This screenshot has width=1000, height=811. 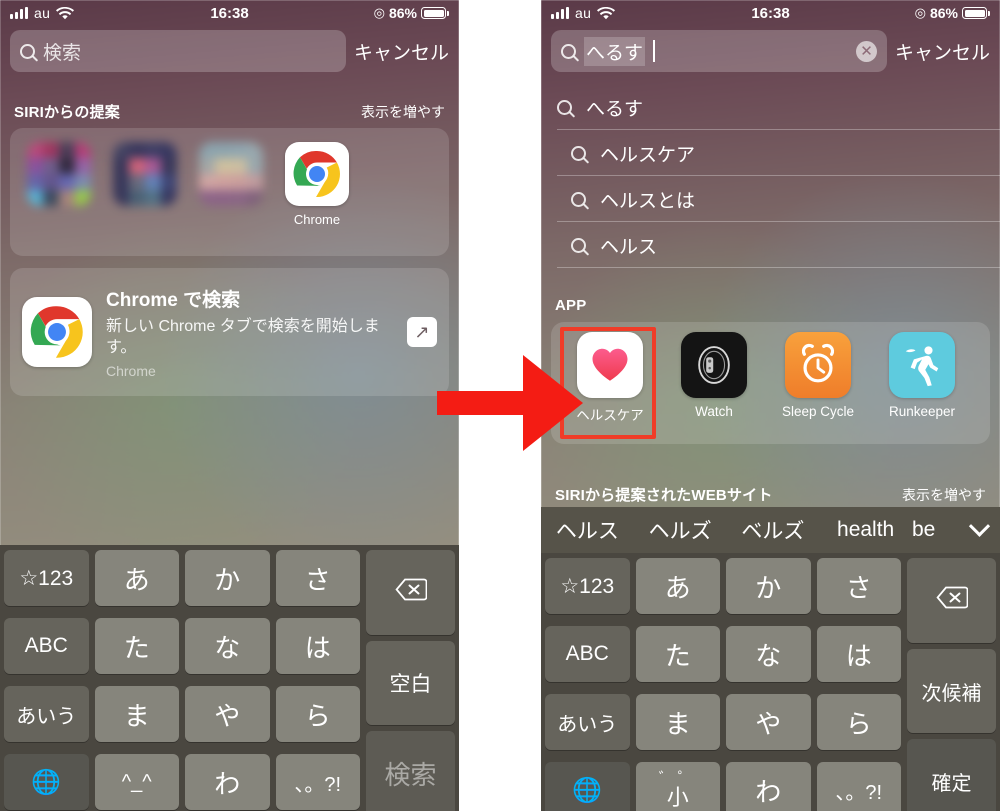 I want to click on keyboard-side-column: 空白 検索, so click(x=410, y=680).